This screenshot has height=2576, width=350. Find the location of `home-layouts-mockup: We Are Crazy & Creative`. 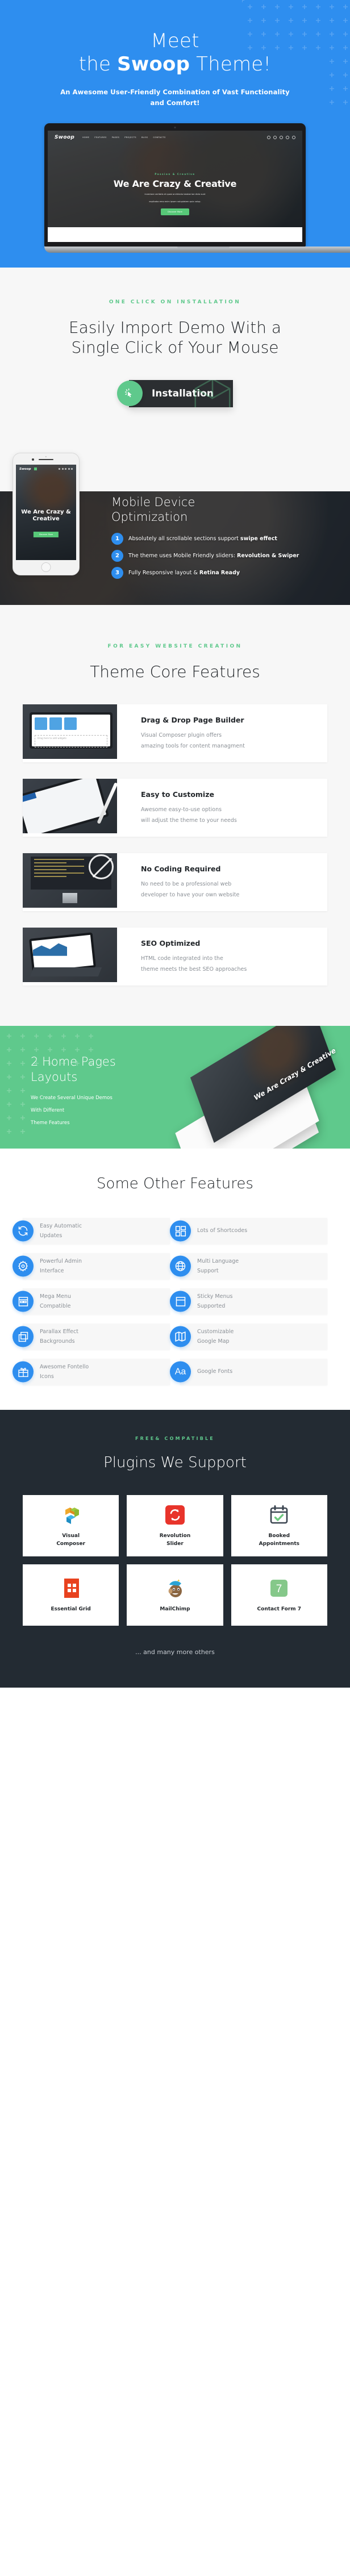

home-layouts-mockup: We Are Crazy & Creative is located at coordinates (262, 1087).